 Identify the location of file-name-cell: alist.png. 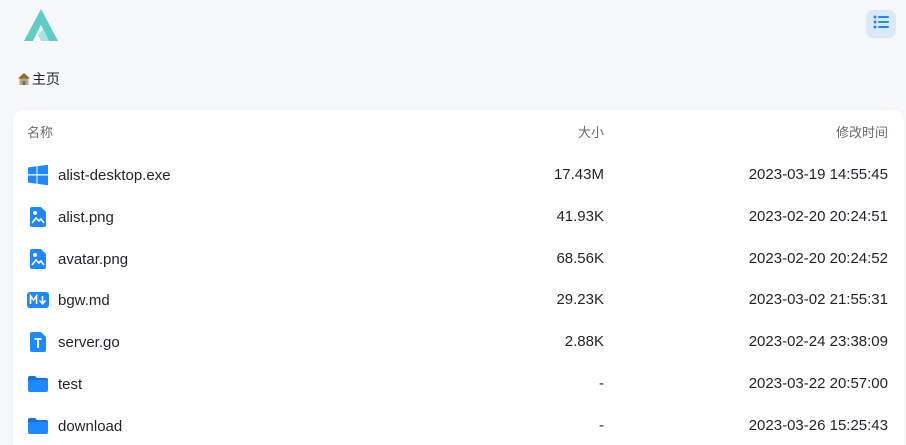
(70, 217).